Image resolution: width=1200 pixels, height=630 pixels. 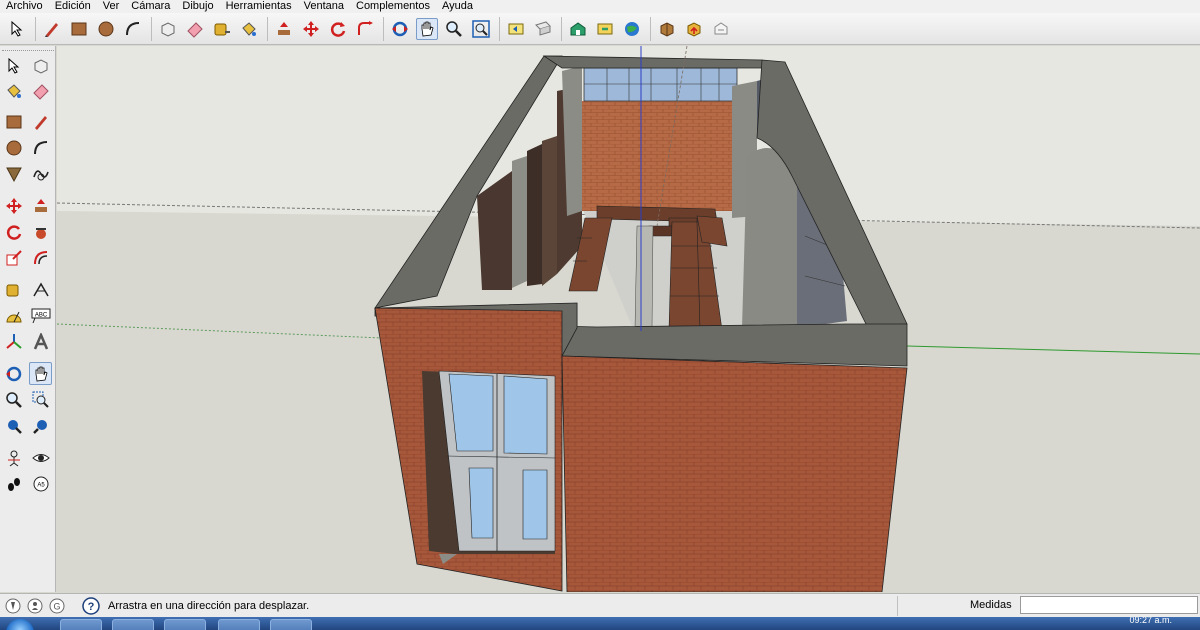 I want to click on help-icon: ?, so click(x=91, y=606).